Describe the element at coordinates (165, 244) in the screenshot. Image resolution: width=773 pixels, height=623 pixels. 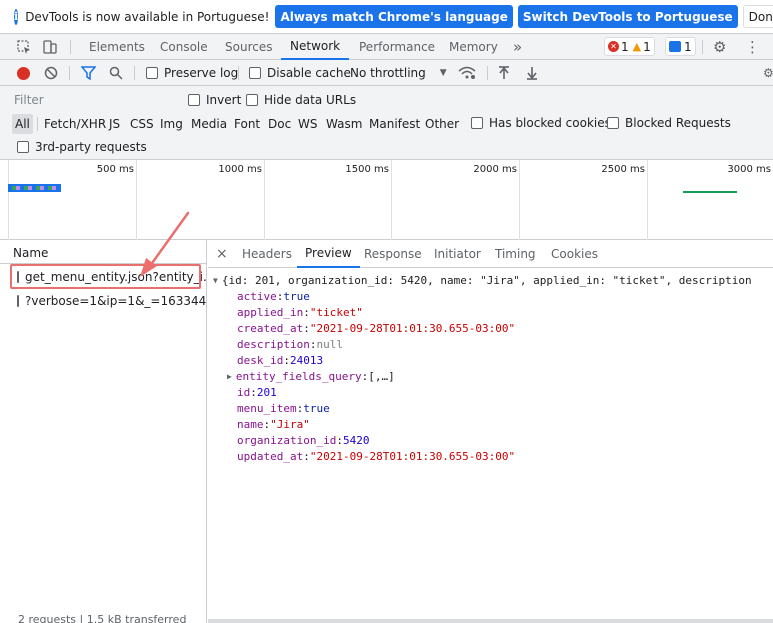
I see `annotation-arrow` at that location.